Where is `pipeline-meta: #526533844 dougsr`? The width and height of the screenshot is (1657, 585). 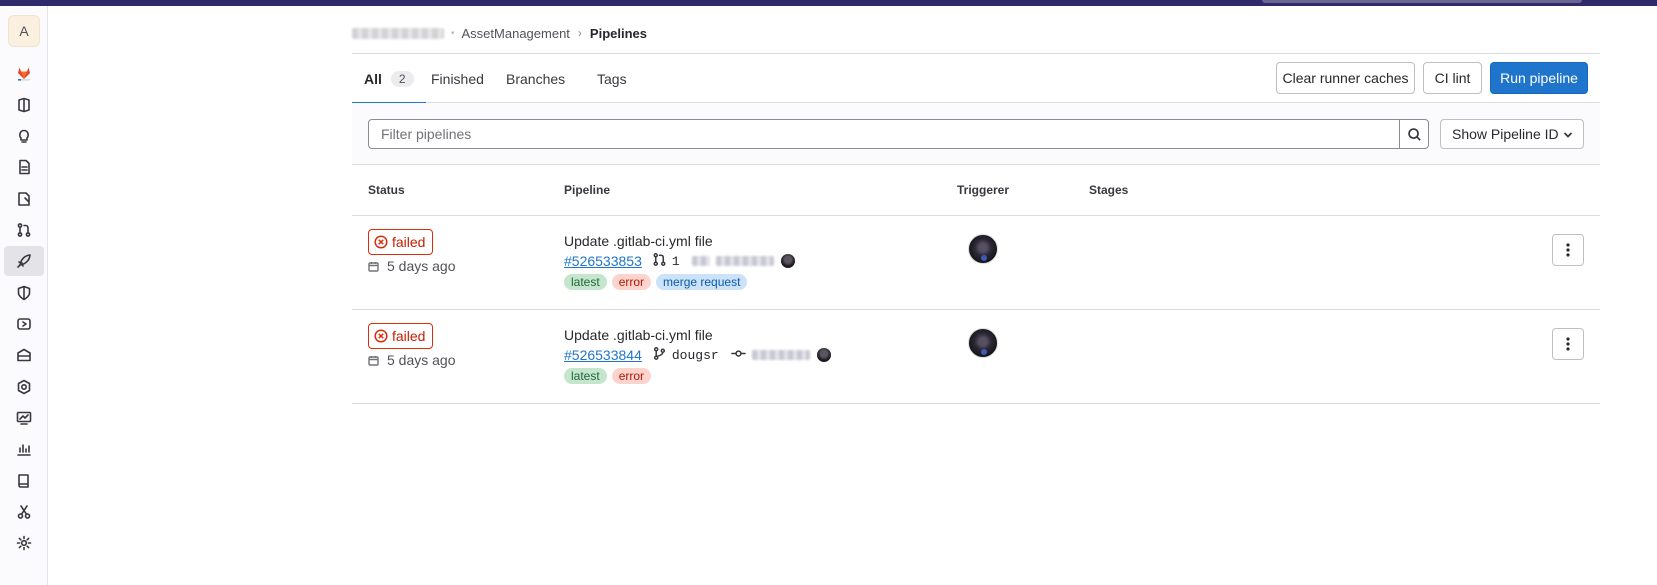 pipeline-meta: #526533844 dougsr is located at coordinates (697, 355).